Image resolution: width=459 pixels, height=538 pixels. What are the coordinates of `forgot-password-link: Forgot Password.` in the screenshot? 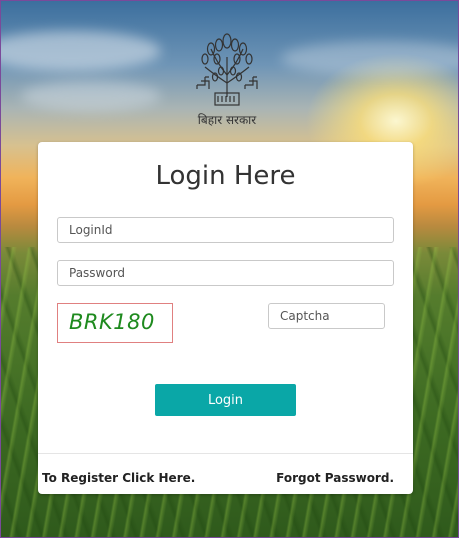 It's located at (335, 478).